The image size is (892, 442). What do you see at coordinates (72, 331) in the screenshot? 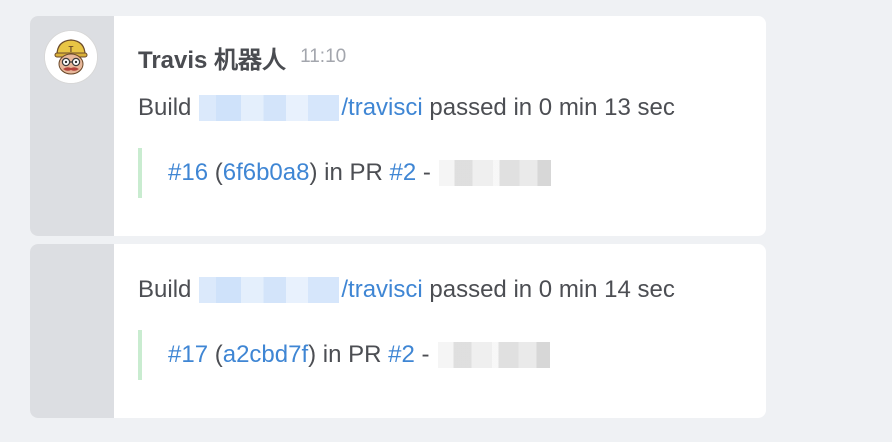
I see `message-gutter` at bounding box center [72, 331].